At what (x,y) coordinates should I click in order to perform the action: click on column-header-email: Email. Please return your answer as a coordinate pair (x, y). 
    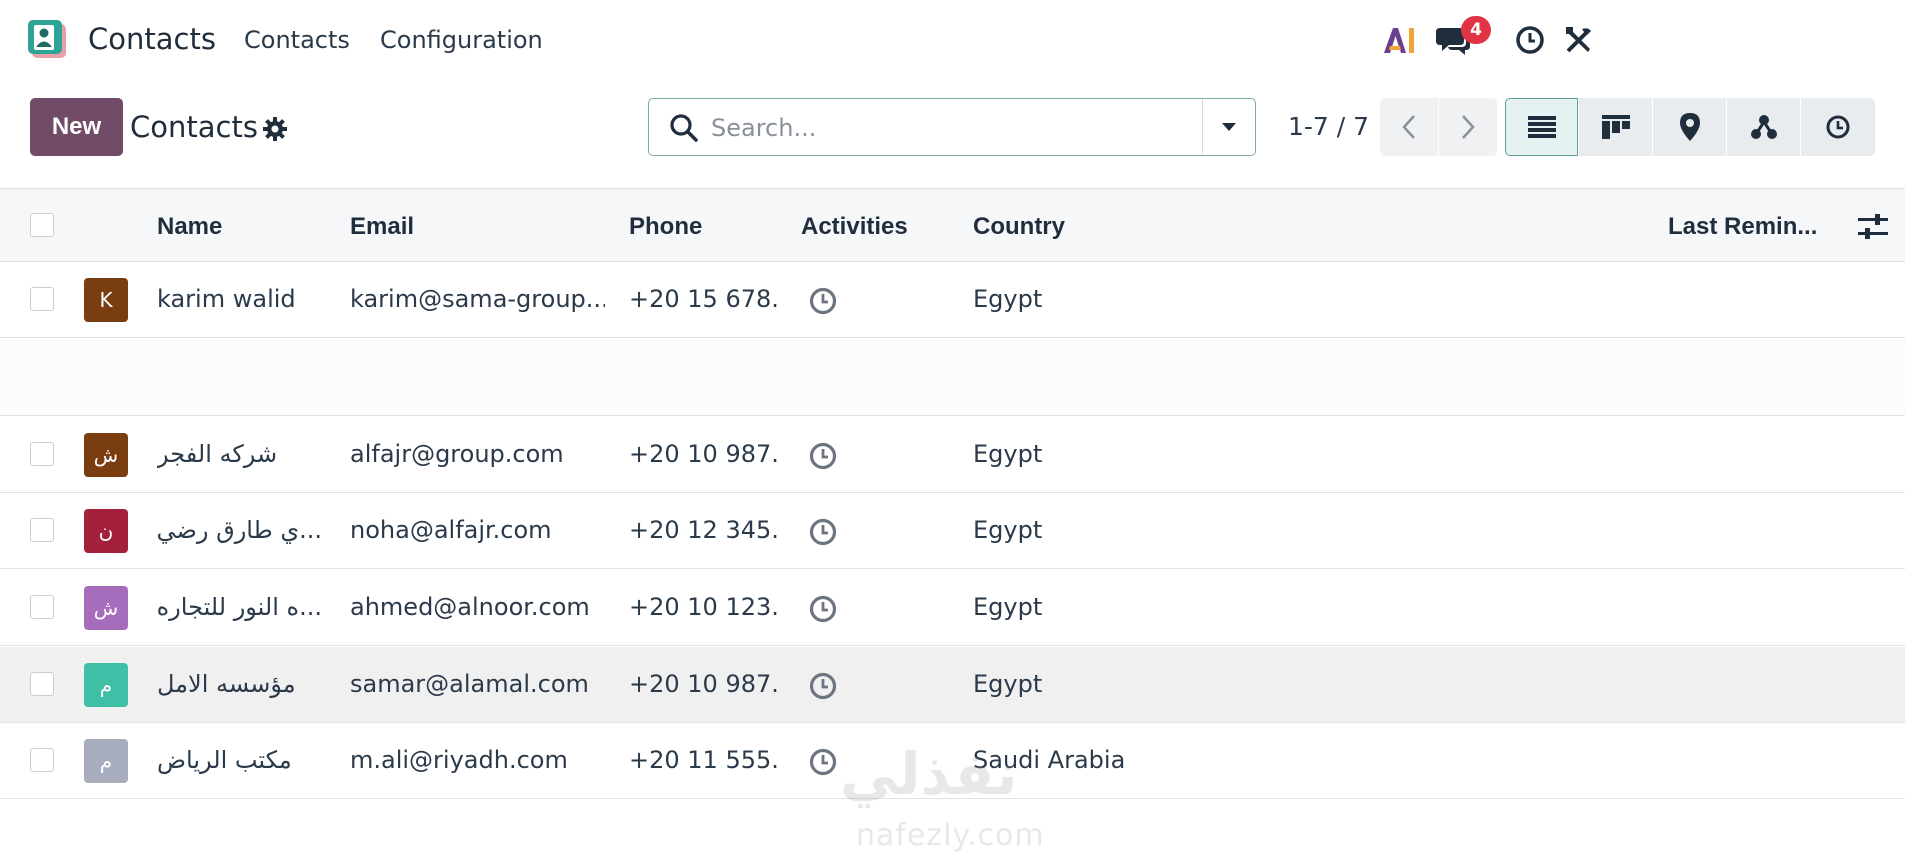
    Looking at the image, I should click on (382, 227).